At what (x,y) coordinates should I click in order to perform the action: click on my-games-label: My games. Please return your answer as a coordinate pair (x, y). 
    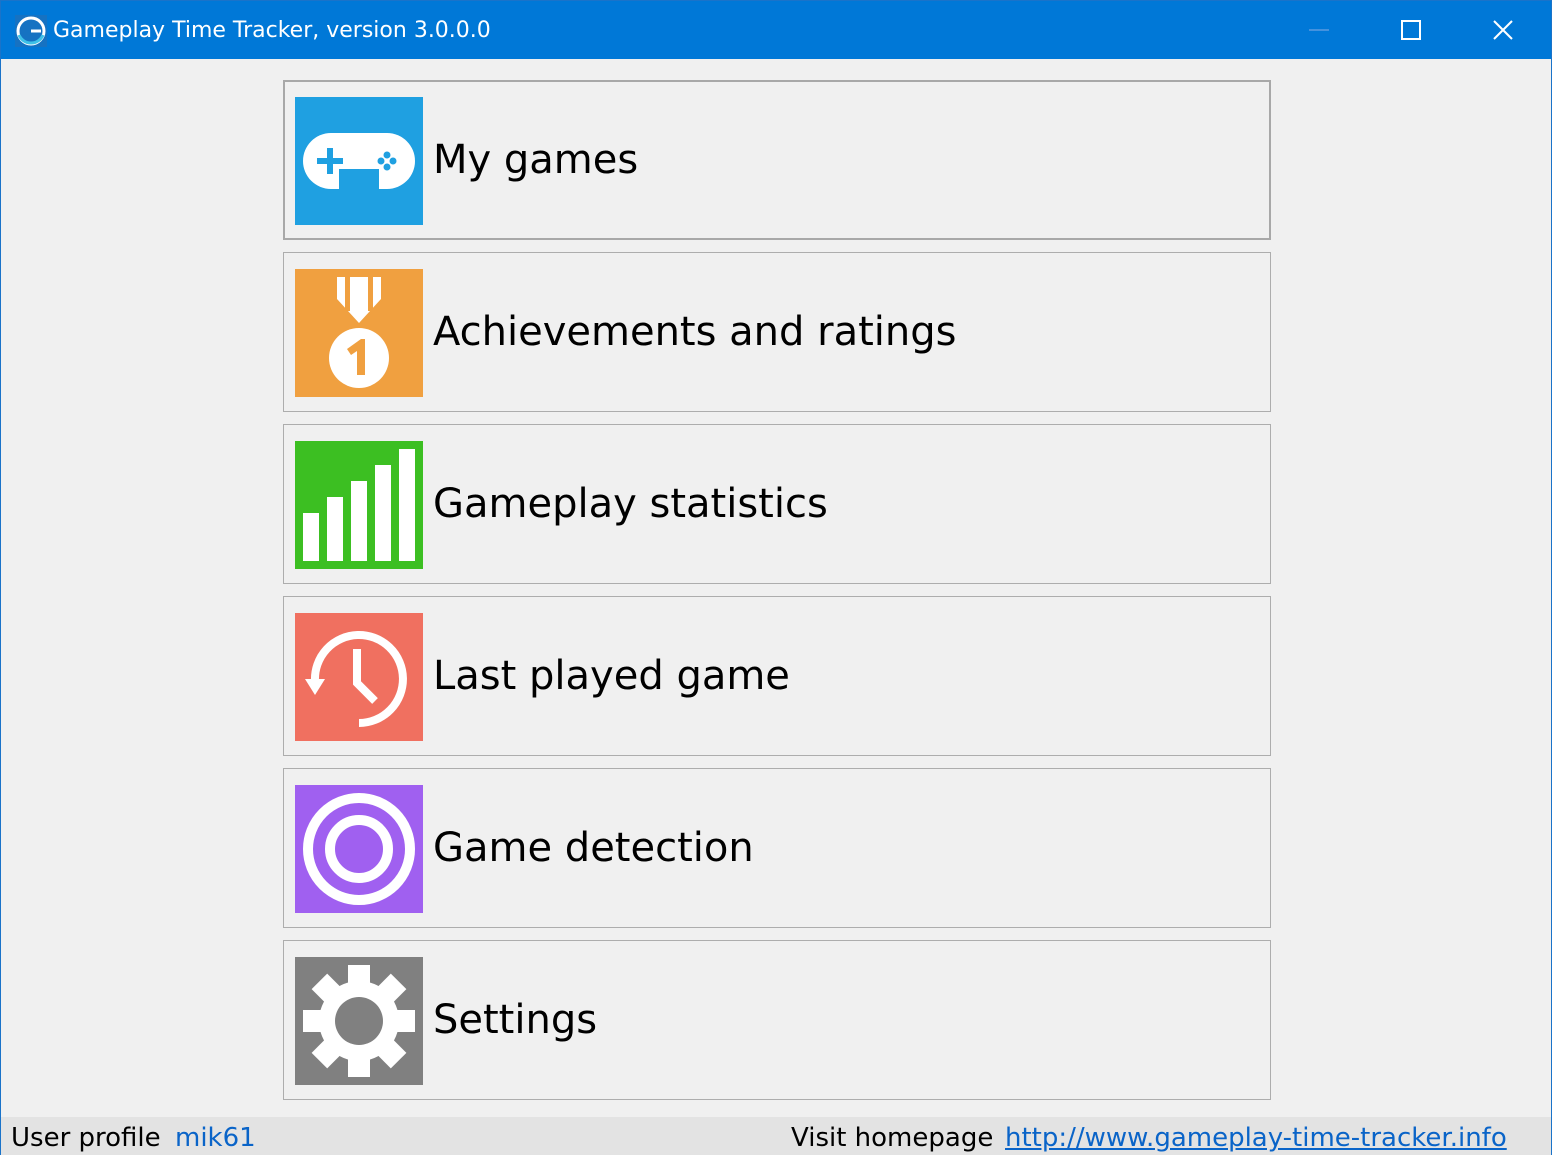
    Looking at the image, I should click on (536, 160).